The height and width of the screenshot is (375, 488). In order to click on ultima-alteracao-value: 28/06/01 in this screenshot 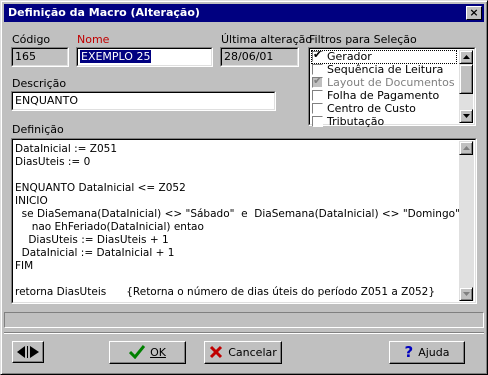, I will do `click(249, 56)`.